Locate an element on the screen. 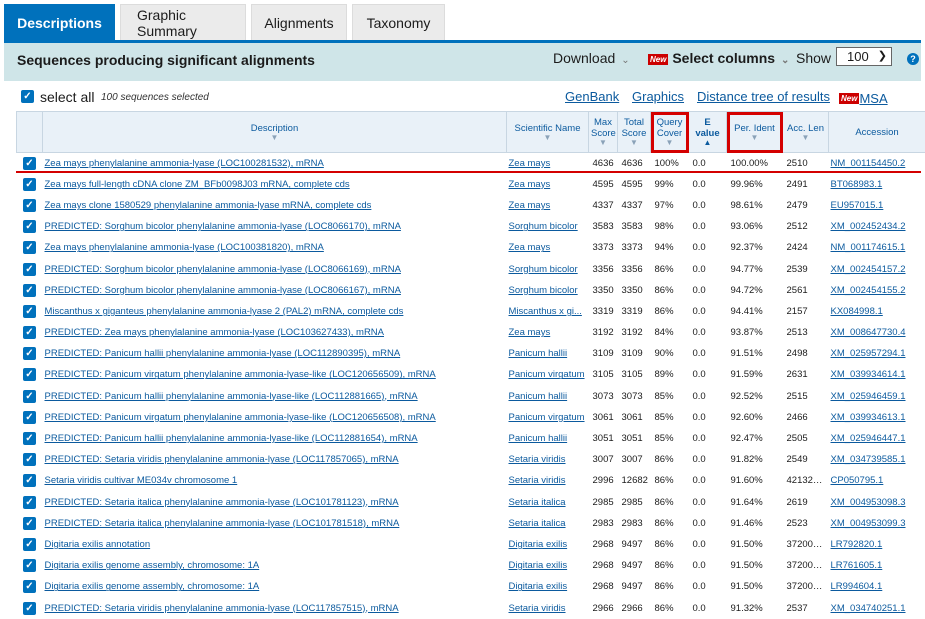  header-scientific-name: Scientific Name▼ is located at coordinates (548, 132).